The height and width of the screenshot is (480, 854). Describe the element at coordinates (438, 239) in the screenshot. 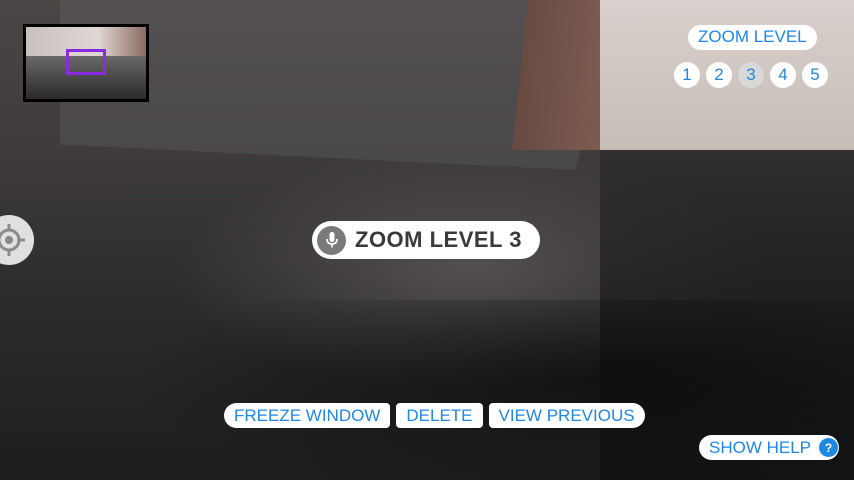

I see `status-text: ZOOM LEVEL 3` at that location.